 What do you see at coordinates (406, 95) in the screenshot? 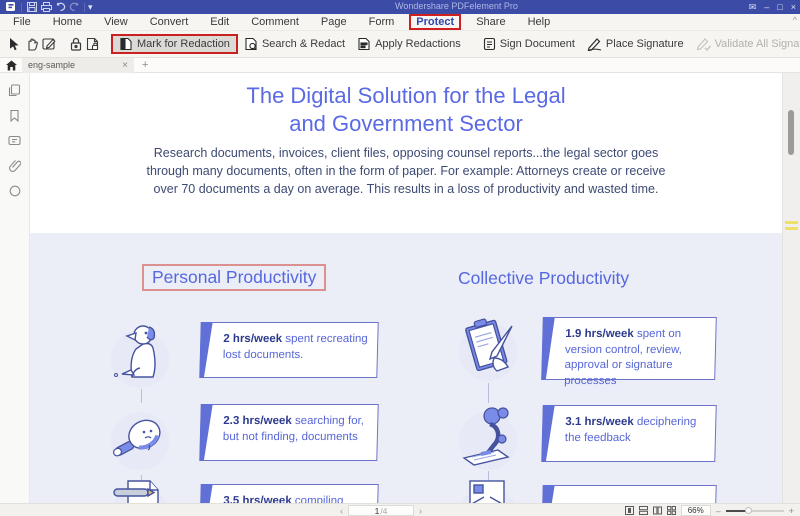
I see `document-title-line1: The Digital Solution for the Legal` at bounding box center [406, 95].